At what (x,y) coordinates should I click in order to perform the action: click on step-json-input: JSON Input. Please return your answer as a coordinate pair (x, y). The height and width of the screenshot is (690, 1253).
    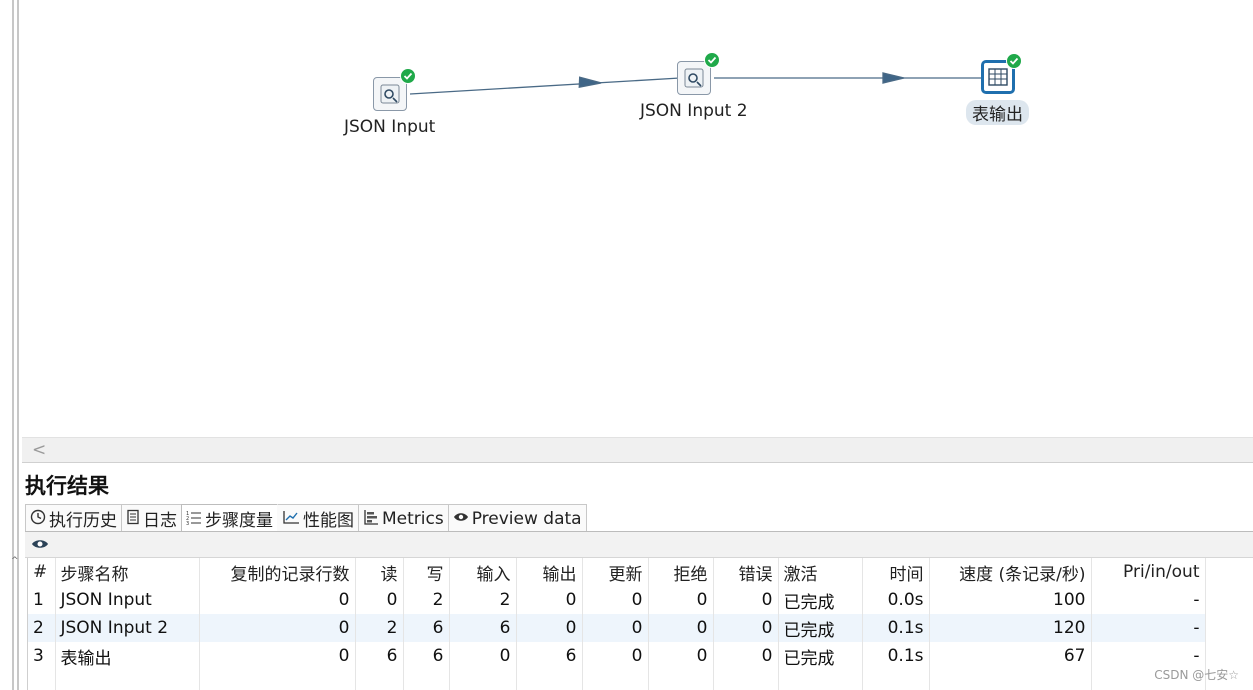
    Looking at the image, I should click on (390, 102).